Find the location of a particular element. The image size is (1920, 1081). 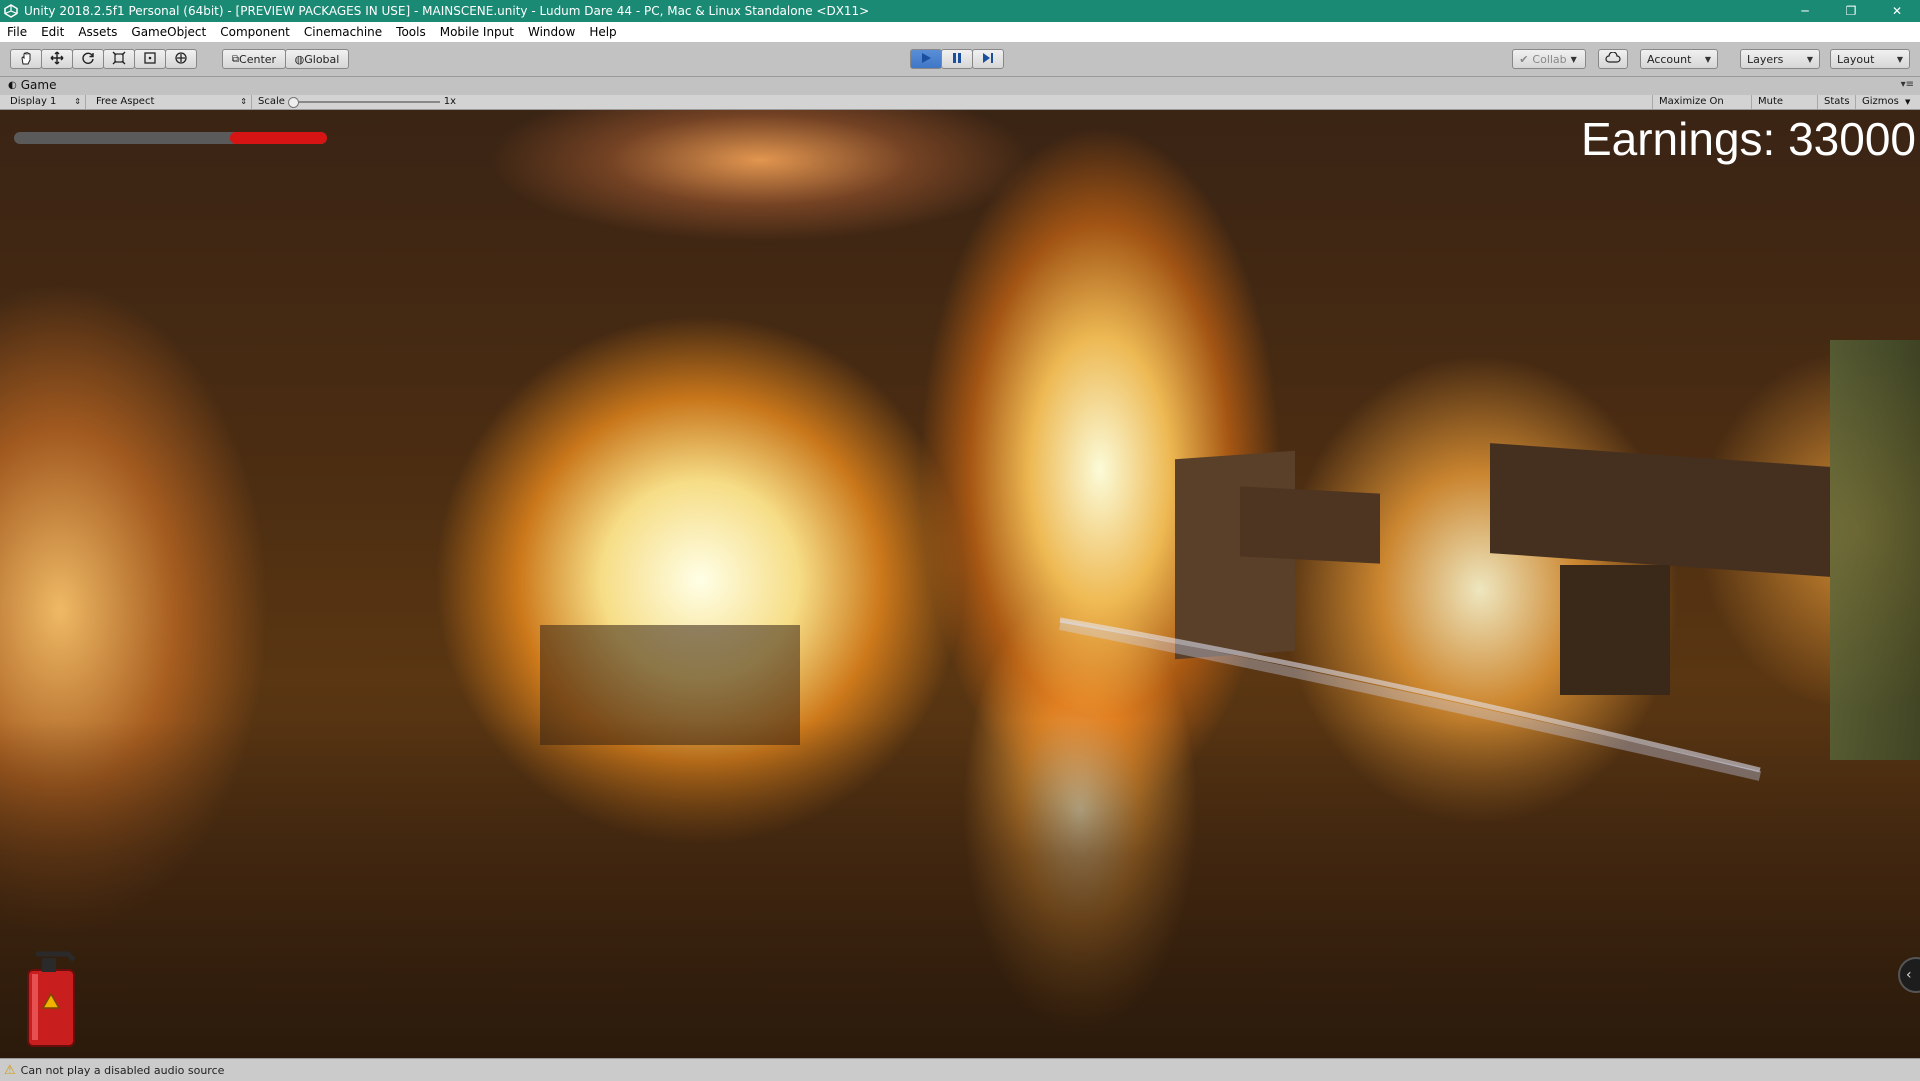

rect-tool-button is located at coordinates (150, 59).